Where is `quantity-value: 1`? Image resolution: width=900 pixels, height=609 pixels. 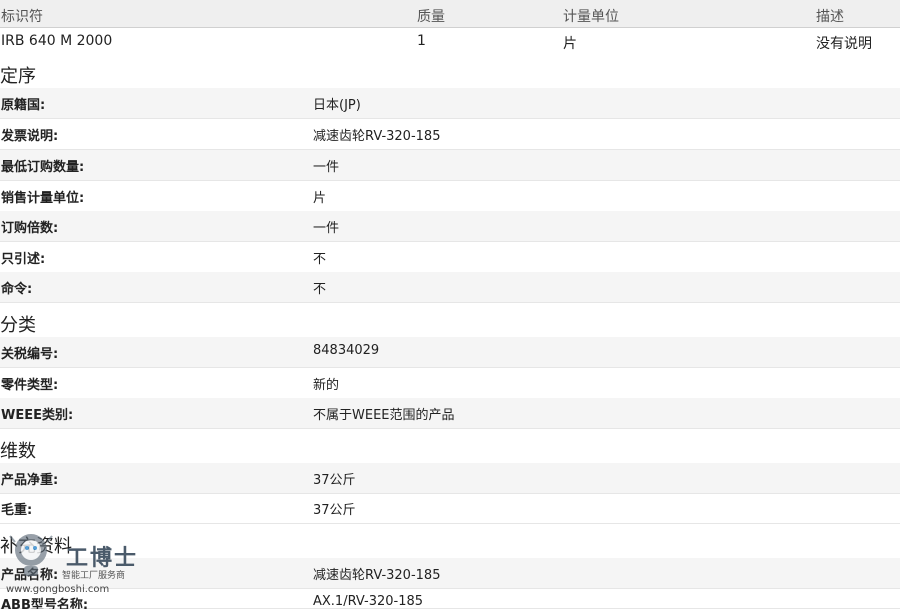 quantity-value: 1 is located at coordinates (421, 41).